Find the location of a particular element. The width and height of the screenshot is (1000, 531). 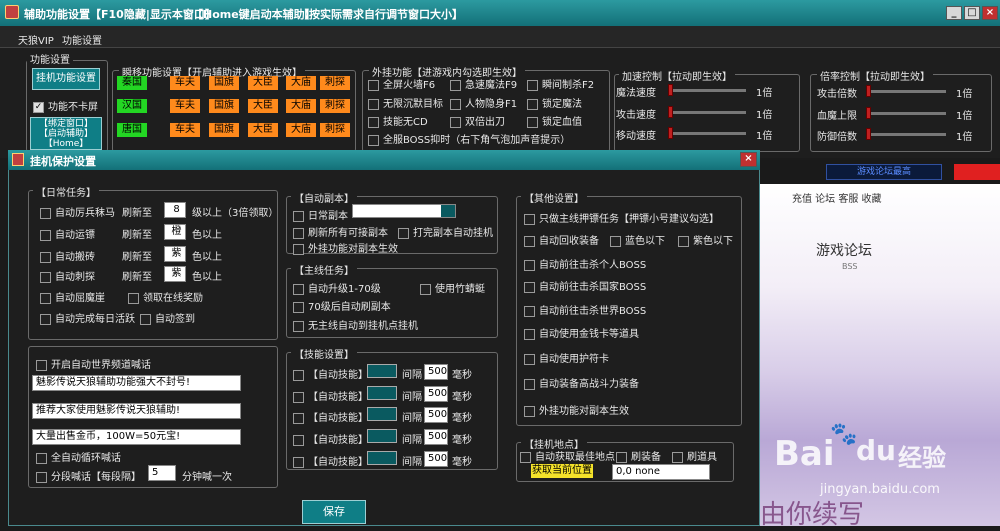

daily-online-reward: 领取在线奖励 is located at coordinates (165, 296).